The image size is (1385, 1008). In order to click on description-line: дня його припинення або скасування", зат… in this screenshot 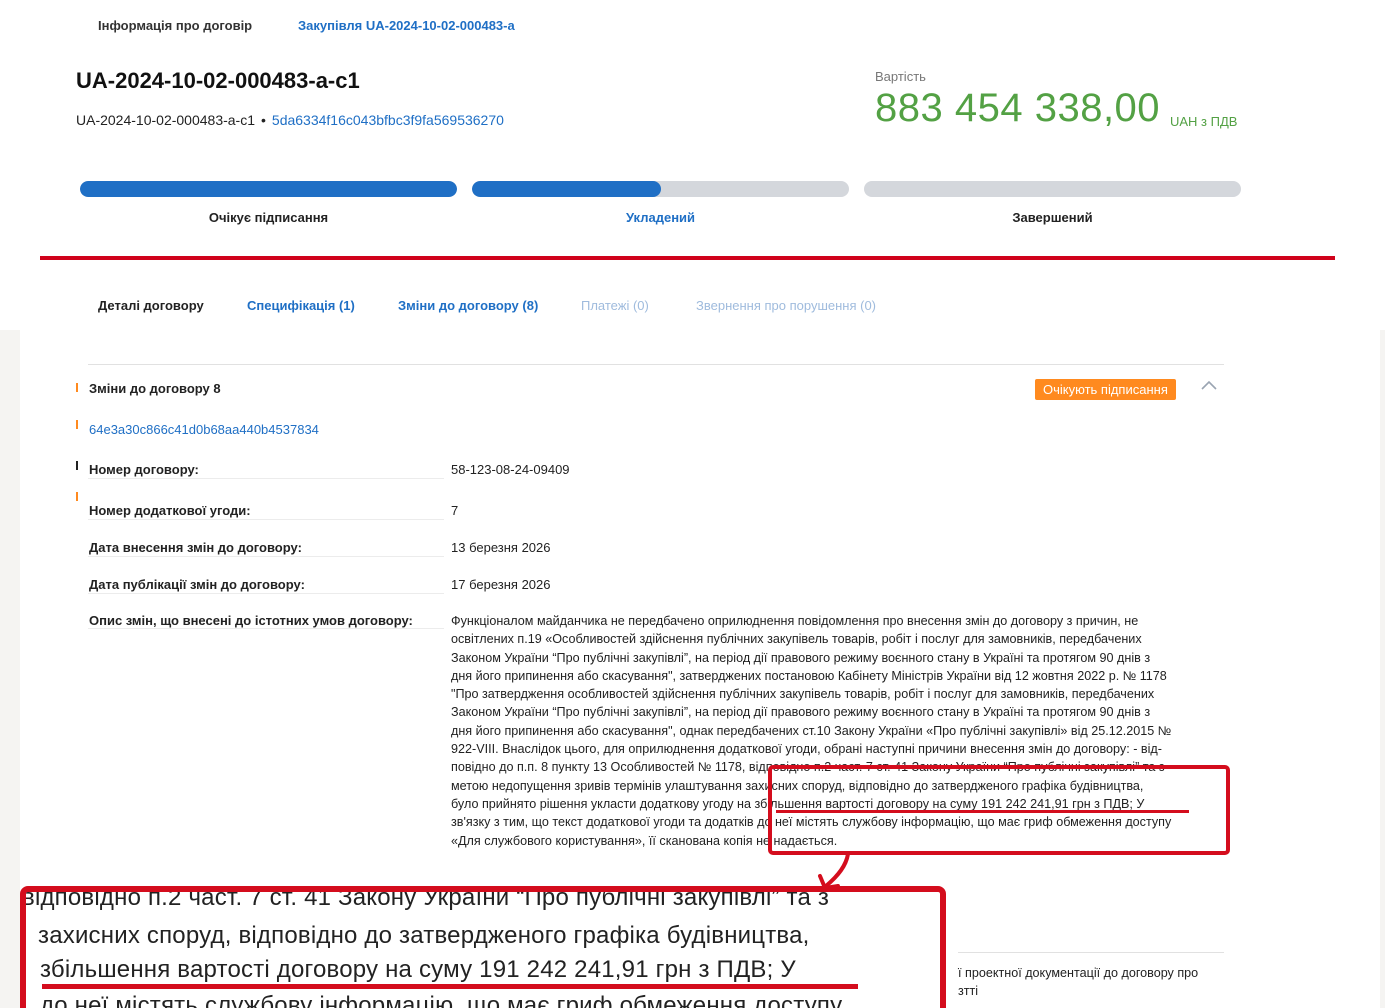, I will do `click(809, 675)`.